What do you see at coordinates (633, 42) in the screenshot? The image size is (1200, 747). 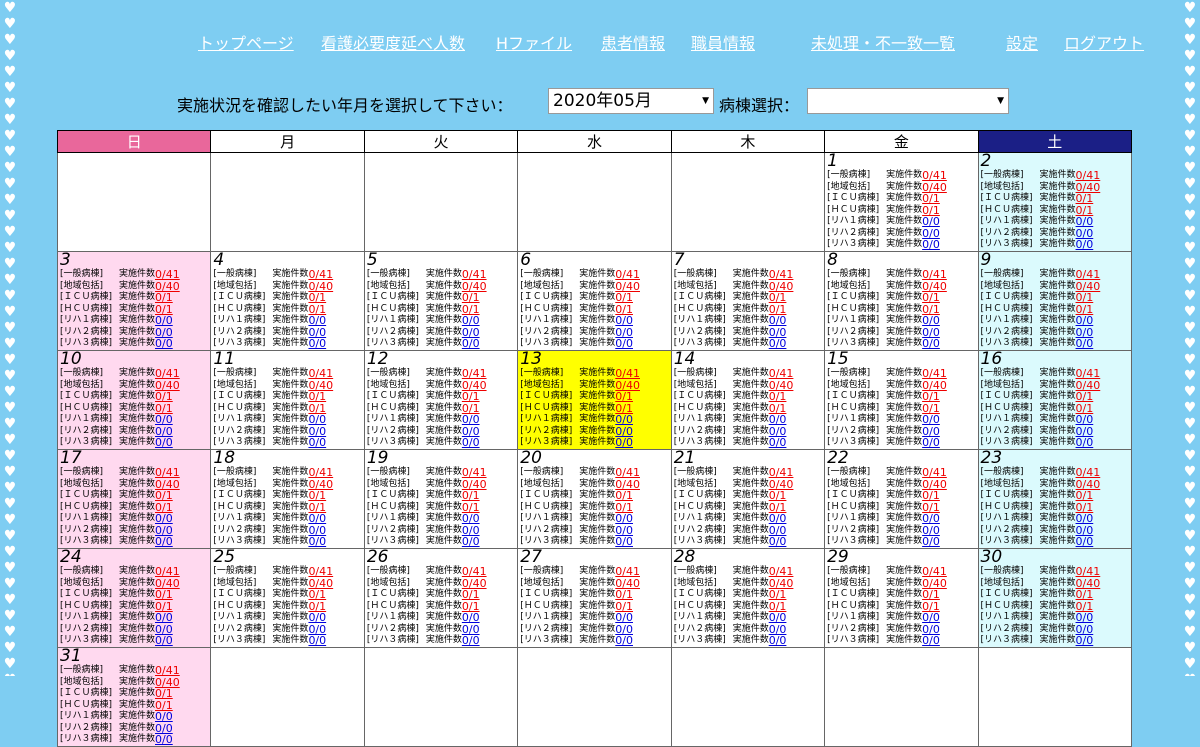 I see `nav-patient-info: 患者情報` at bounding box center [633, 42].